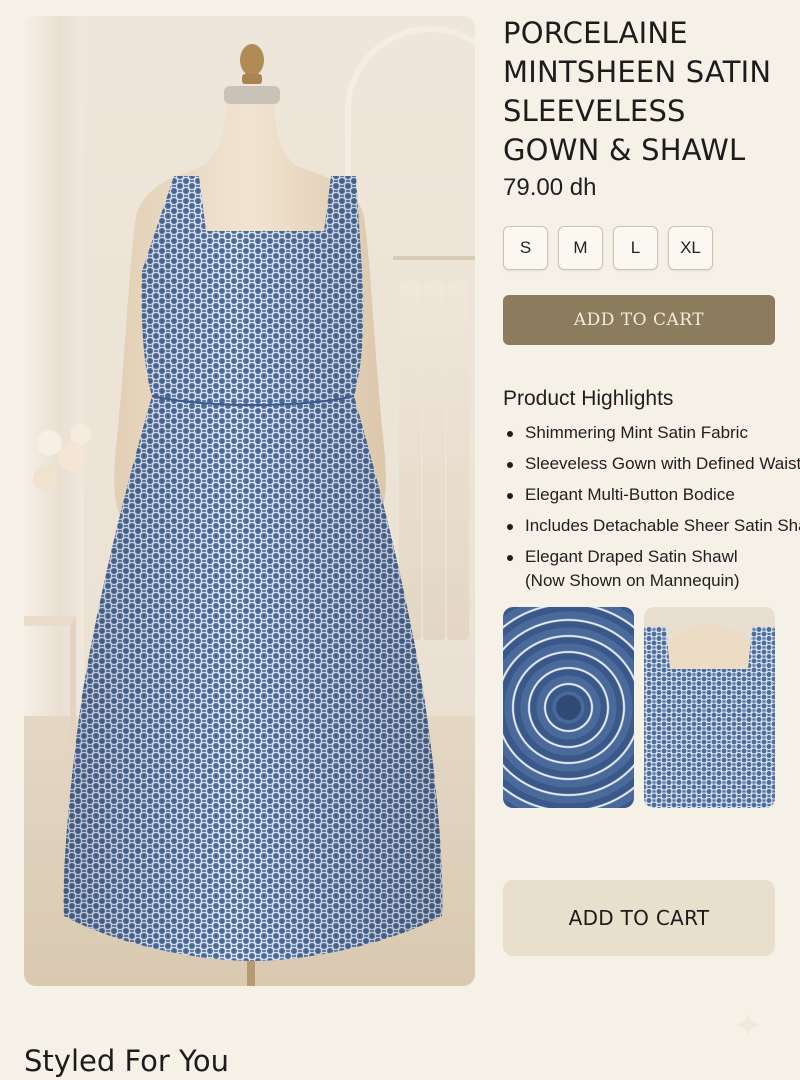 The width and height of the screenshot is (800, 1080). I want to click on add-to-cart-button-secondary: ADD TO CART, so click(639, 918).